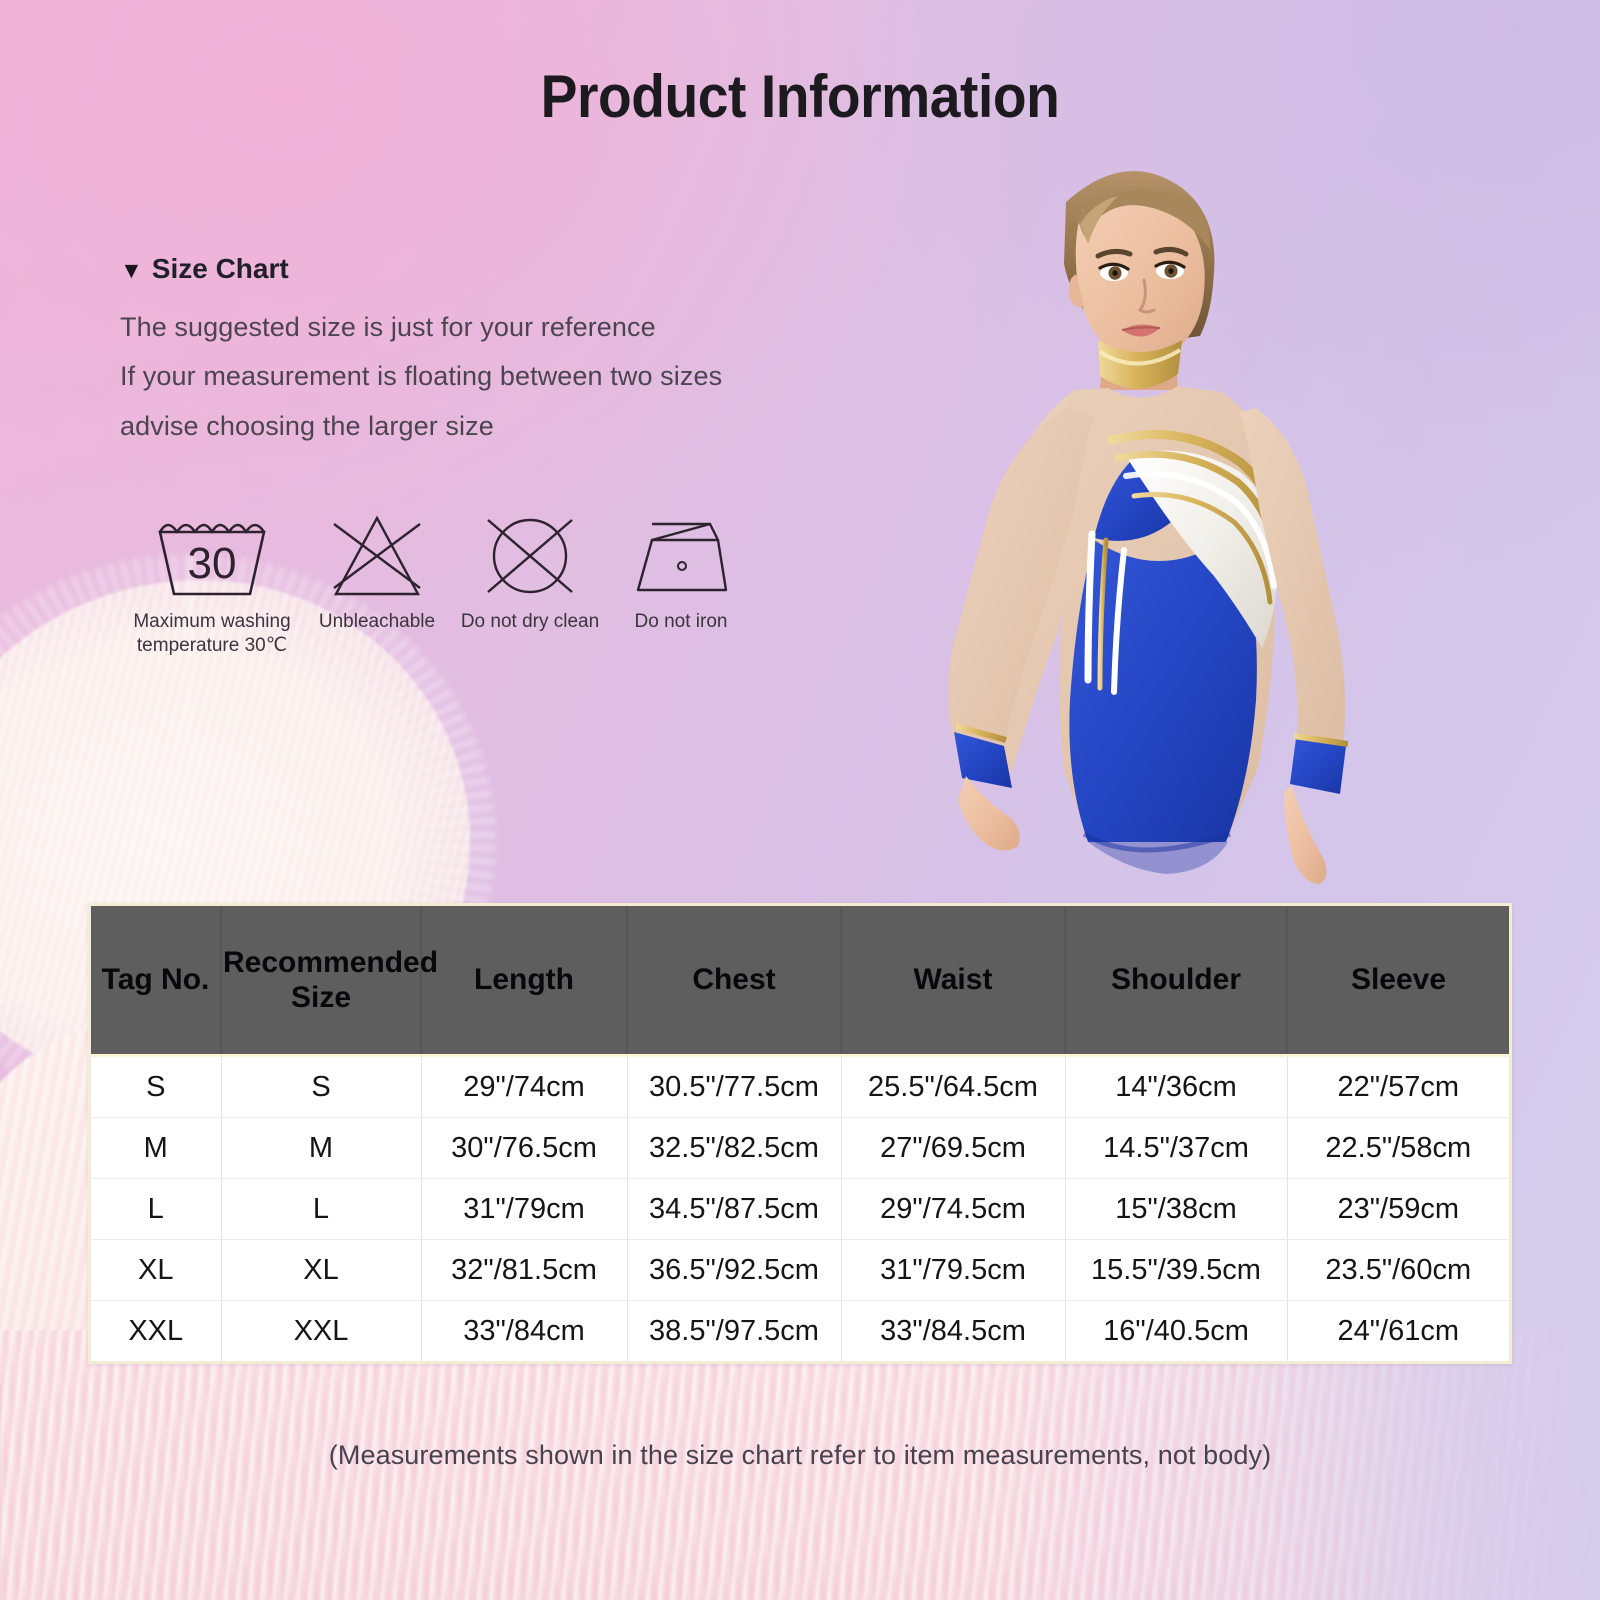 The height and width of the screenshot is (1600, 1600). Describe the element at coordinates (953, 1148) in the screenshot. I see `cell-waist: 27"/69.5cm` at that location.